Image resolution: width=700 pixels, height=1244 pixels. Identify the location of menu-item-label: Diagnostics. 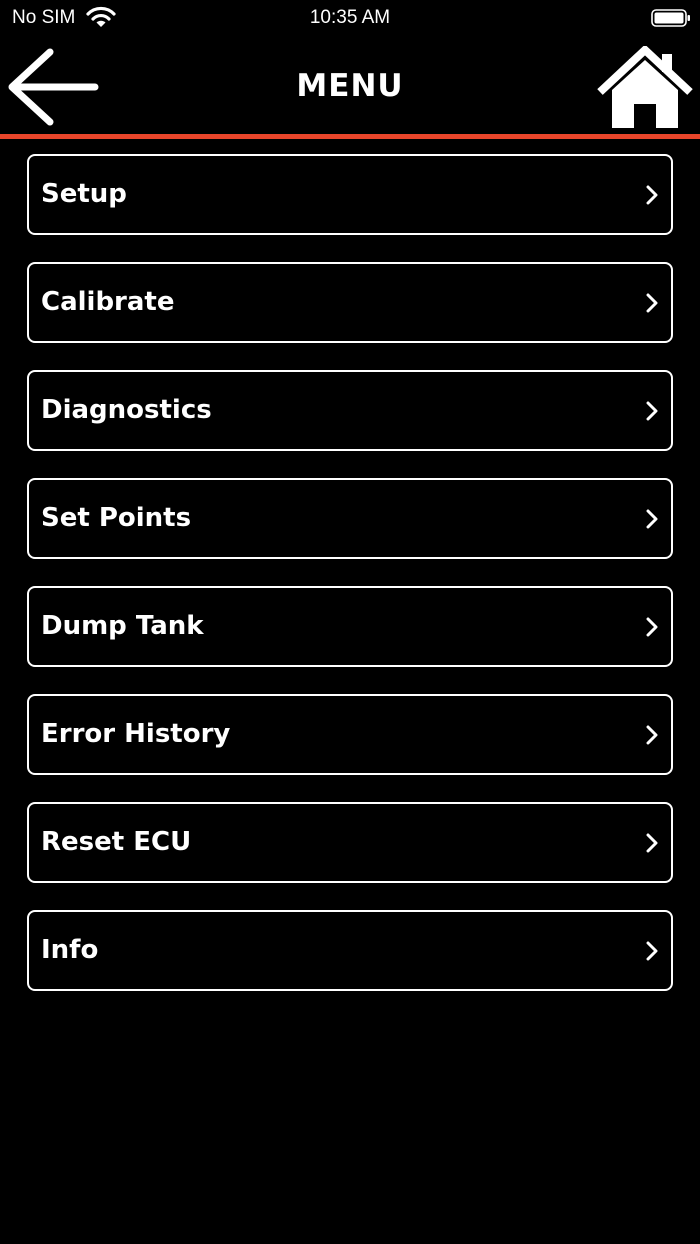
(126, 410).